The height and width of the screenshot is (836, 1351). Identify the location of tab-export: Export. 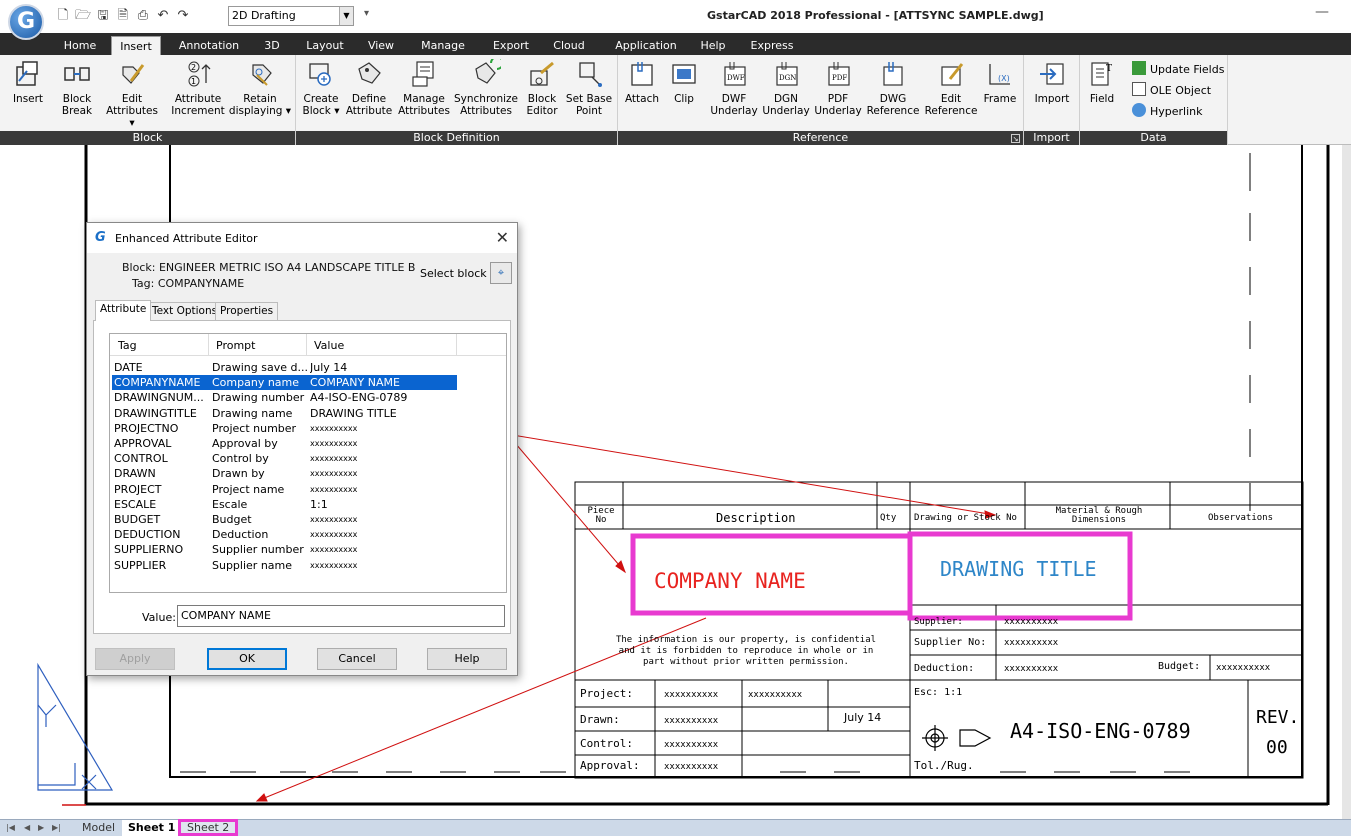
(511, 45).